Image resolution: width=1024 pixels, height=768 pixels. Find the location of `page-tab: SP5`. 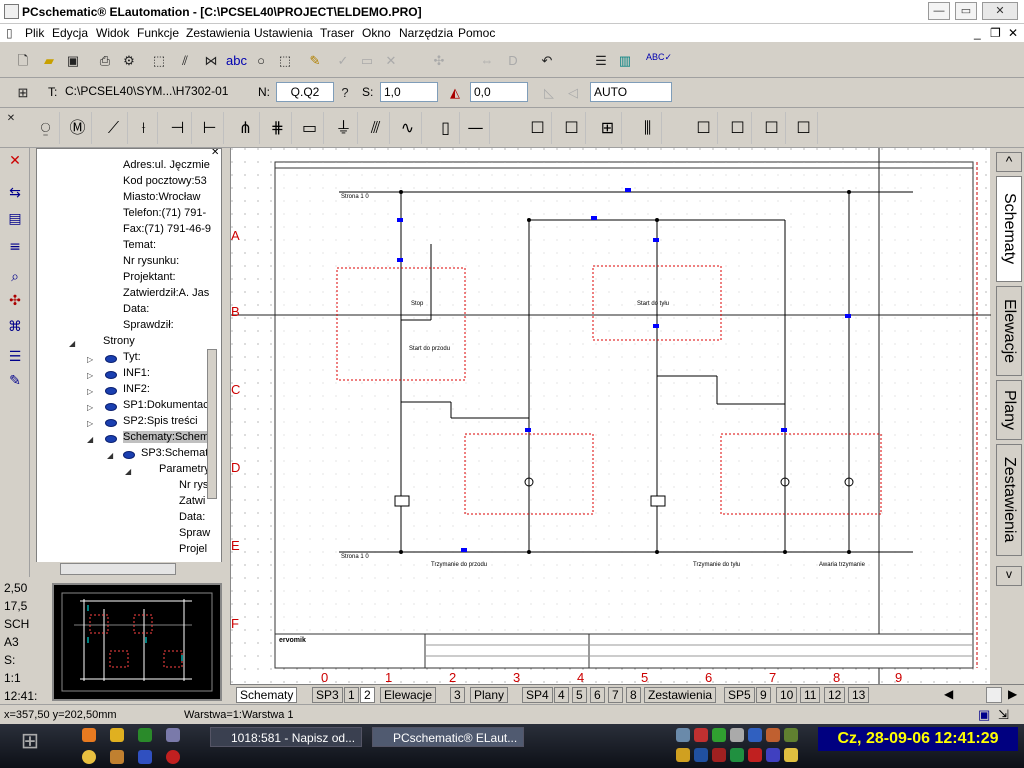

page-tab: SP5 is located at coordinates (739, 695).